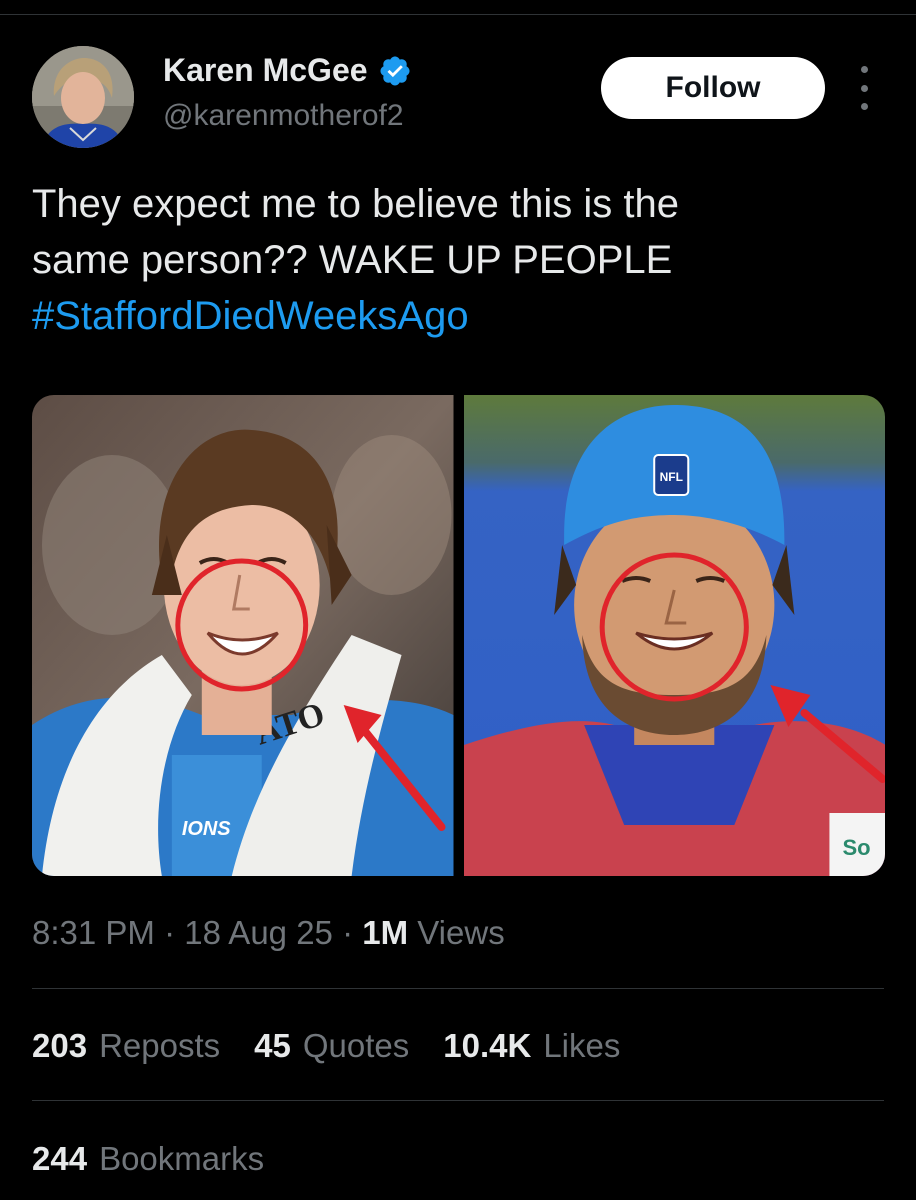  What do you see at coordinates (582, 1045) in the screenshot?
I see `likes-label: Likes` at bounding box center [582, 1045].